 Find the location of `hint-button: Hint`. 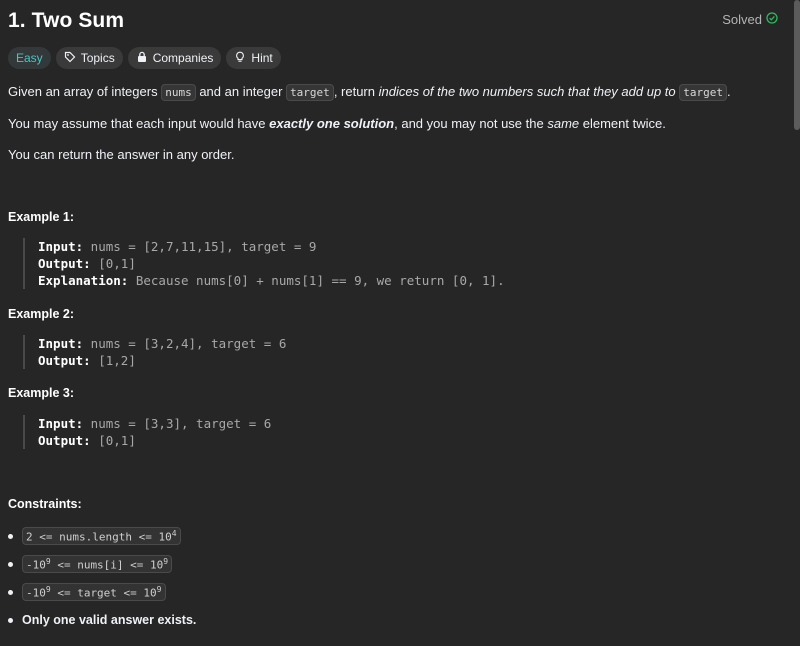

hint-button: Hint is located at coordinates (253, 58).